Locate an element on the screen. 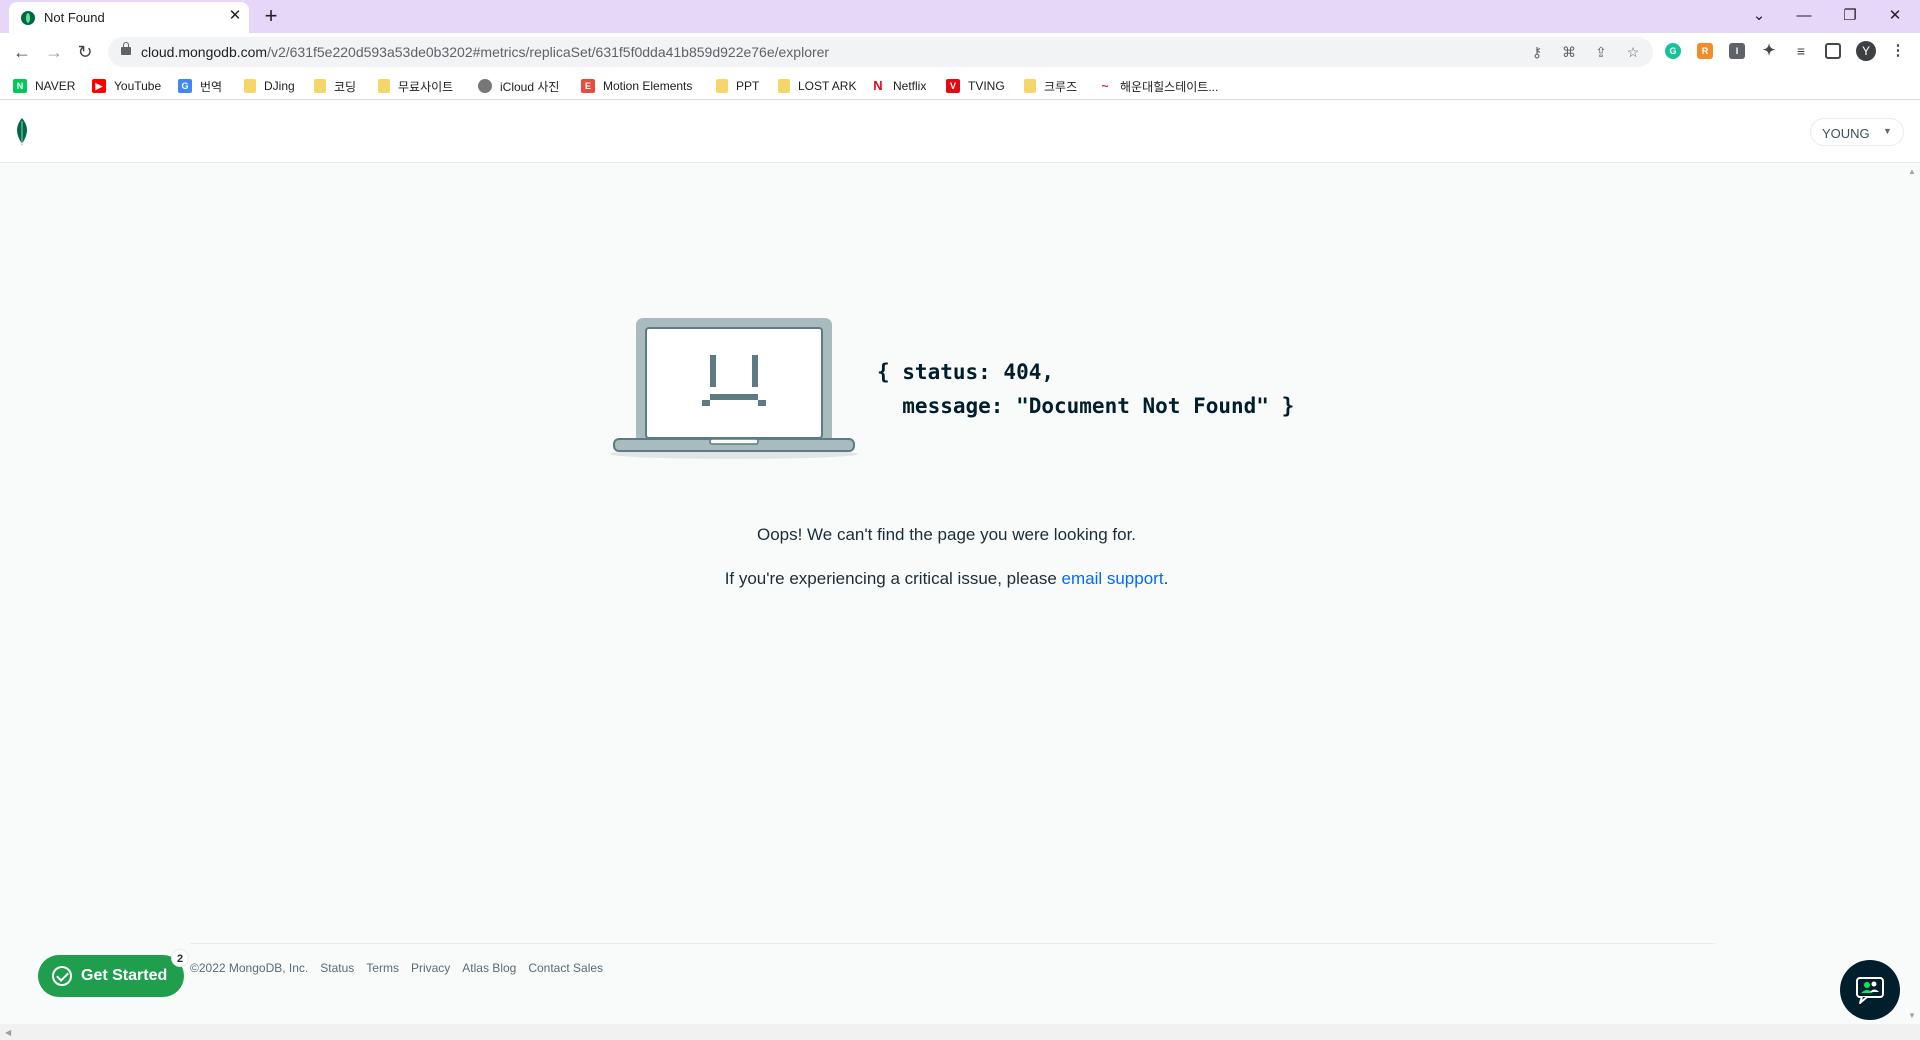 The image size is (1920, 1040). user-name-label: YOUNG is located at coordinates (1846, 133).